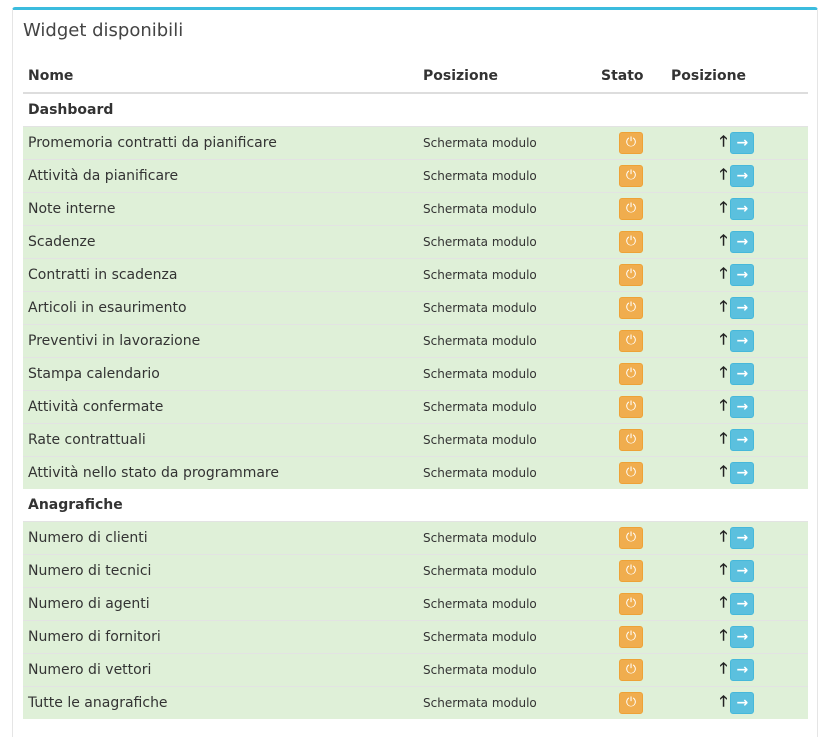 The image size is (820, 737). What do you see at coordinates (415, 604) in the screenshot?
I see `table-row: Numero di agenti Schermata modulo ⏻ 🡑 →` at bounding box center [415, 604].